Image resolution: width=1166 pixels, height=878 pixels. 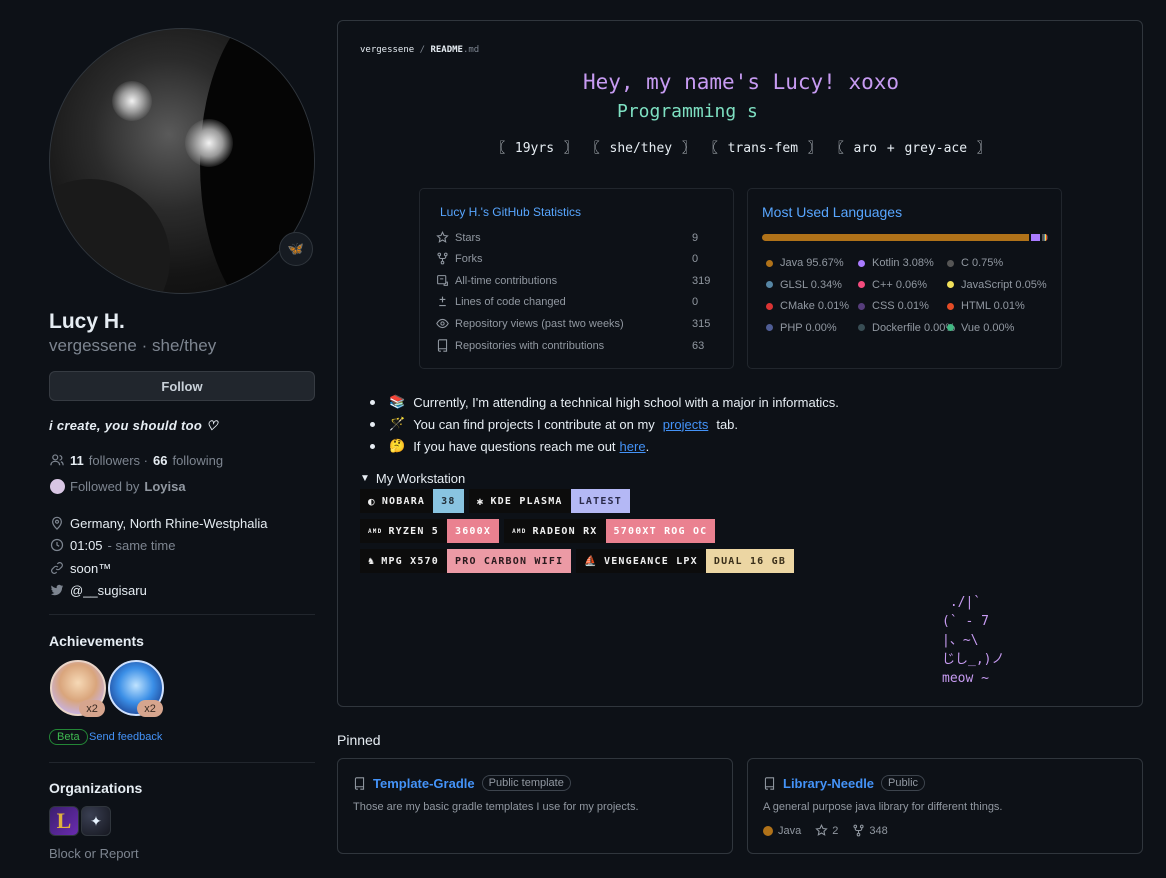 I want to click on localtime-note: - same time, so click(x=141, y=545).